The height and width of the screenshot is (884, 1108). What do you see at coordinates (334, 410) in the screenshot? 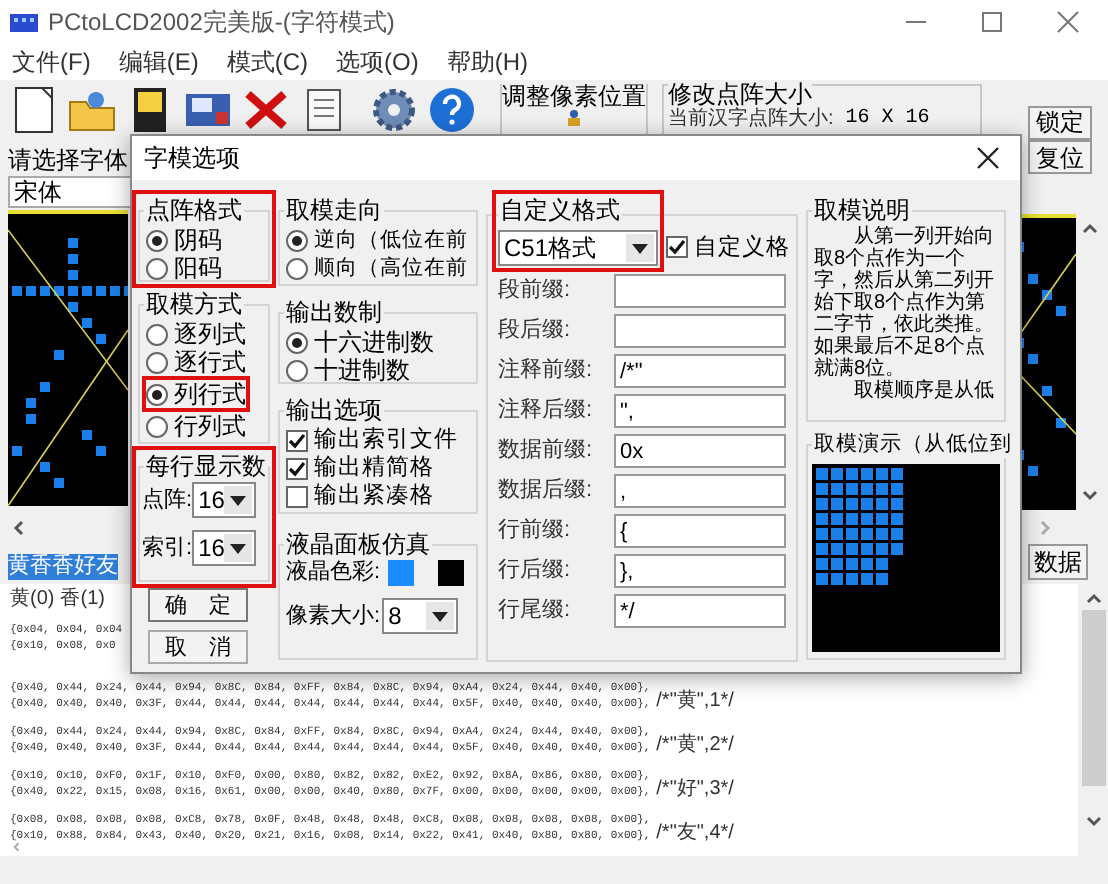
I see `group-title: 输出选项` at bounding box center [334, 410].